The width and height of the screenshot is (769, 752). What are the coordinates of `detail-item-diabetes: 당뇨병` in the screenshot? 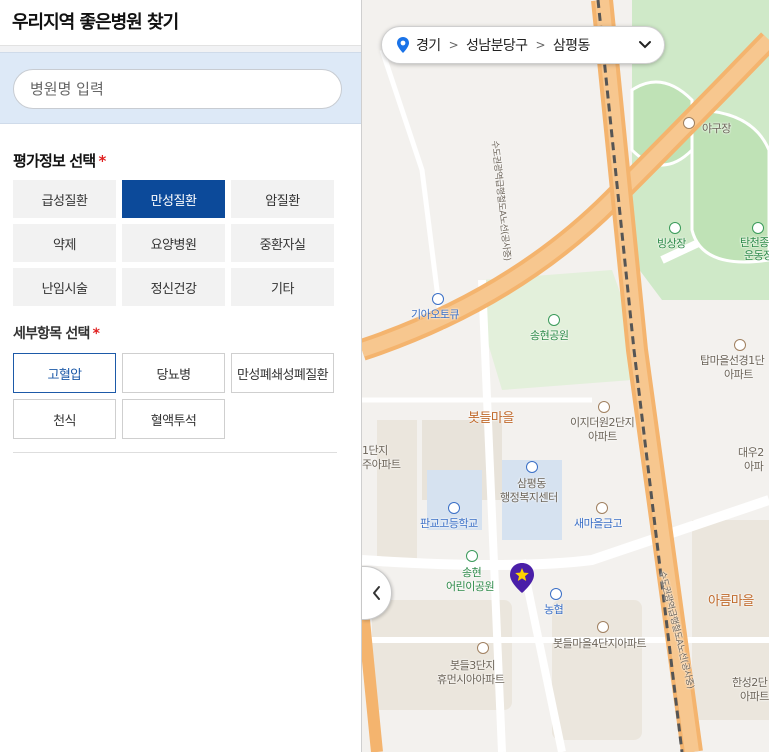 It's located at (173, 373).